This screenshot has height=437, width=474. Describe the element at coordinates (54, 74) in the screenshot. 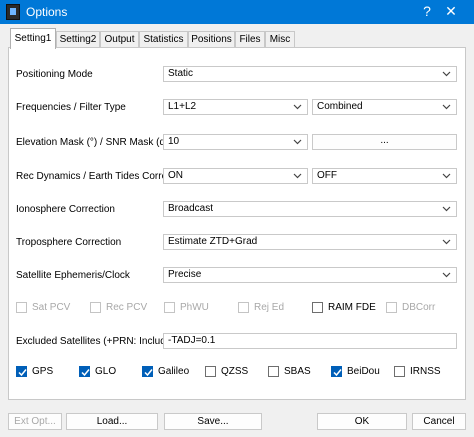

I see `positioning-mode-label: Positioning Mode` at that location.